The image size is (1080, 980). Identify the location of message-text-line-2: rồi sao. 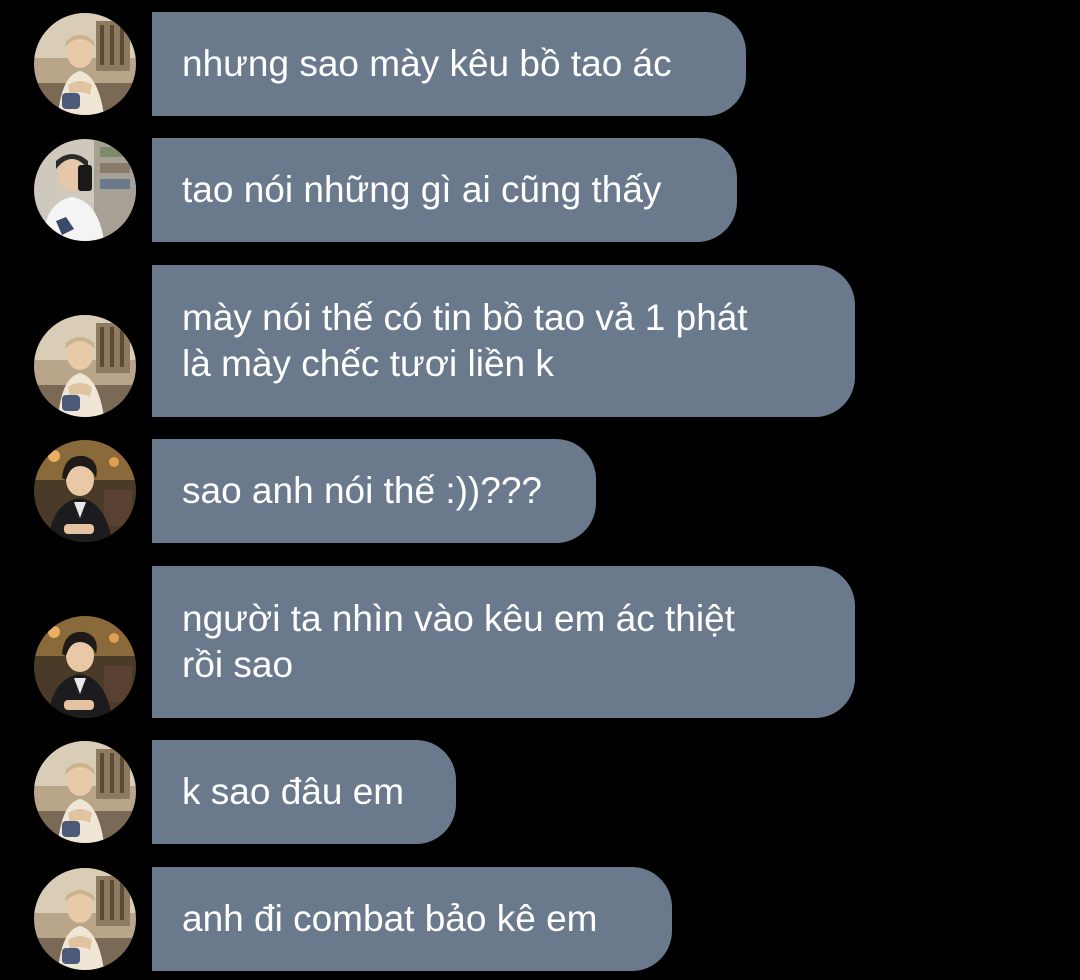
(238, 664).